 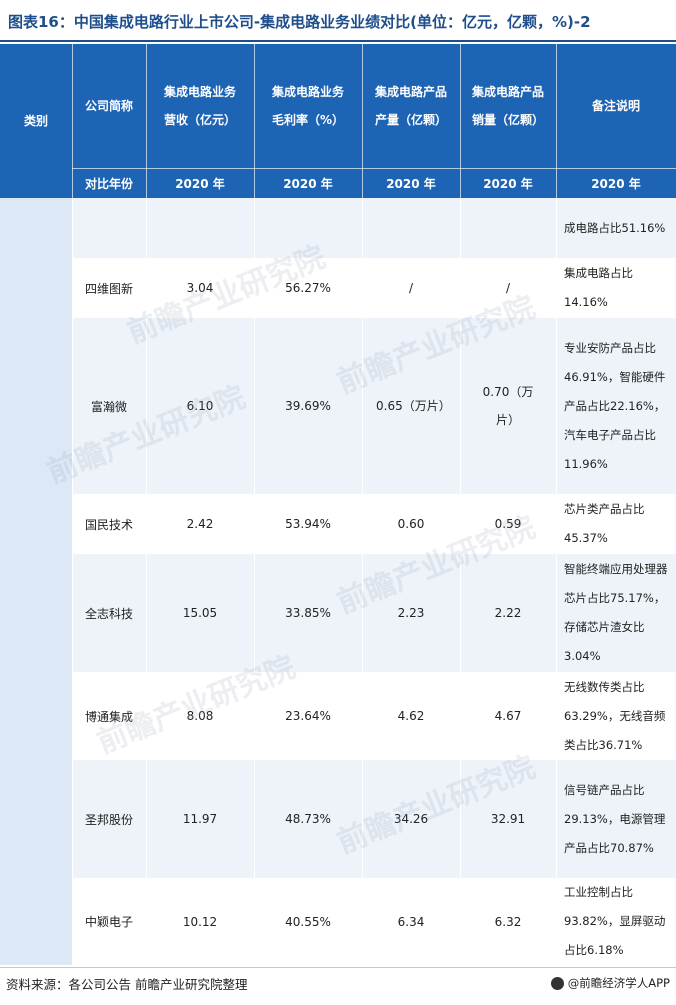 I want to click on brand-text: @前瞻经济学人APP, so click(x=618, y=983).